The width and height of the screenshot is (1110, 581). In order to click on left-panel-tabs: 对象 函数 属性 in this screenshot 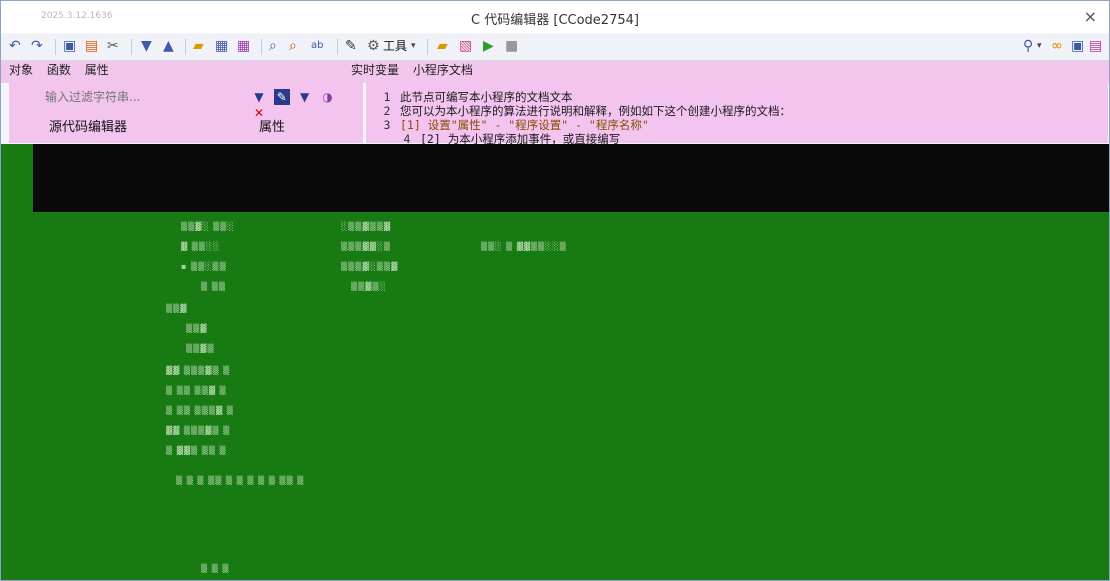, I will do `click(64, 71)`.